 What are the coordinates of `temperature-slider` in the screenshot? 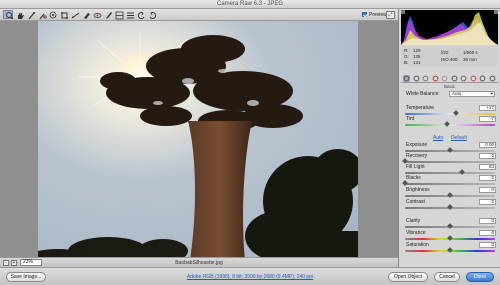 It's located at (450, 113).